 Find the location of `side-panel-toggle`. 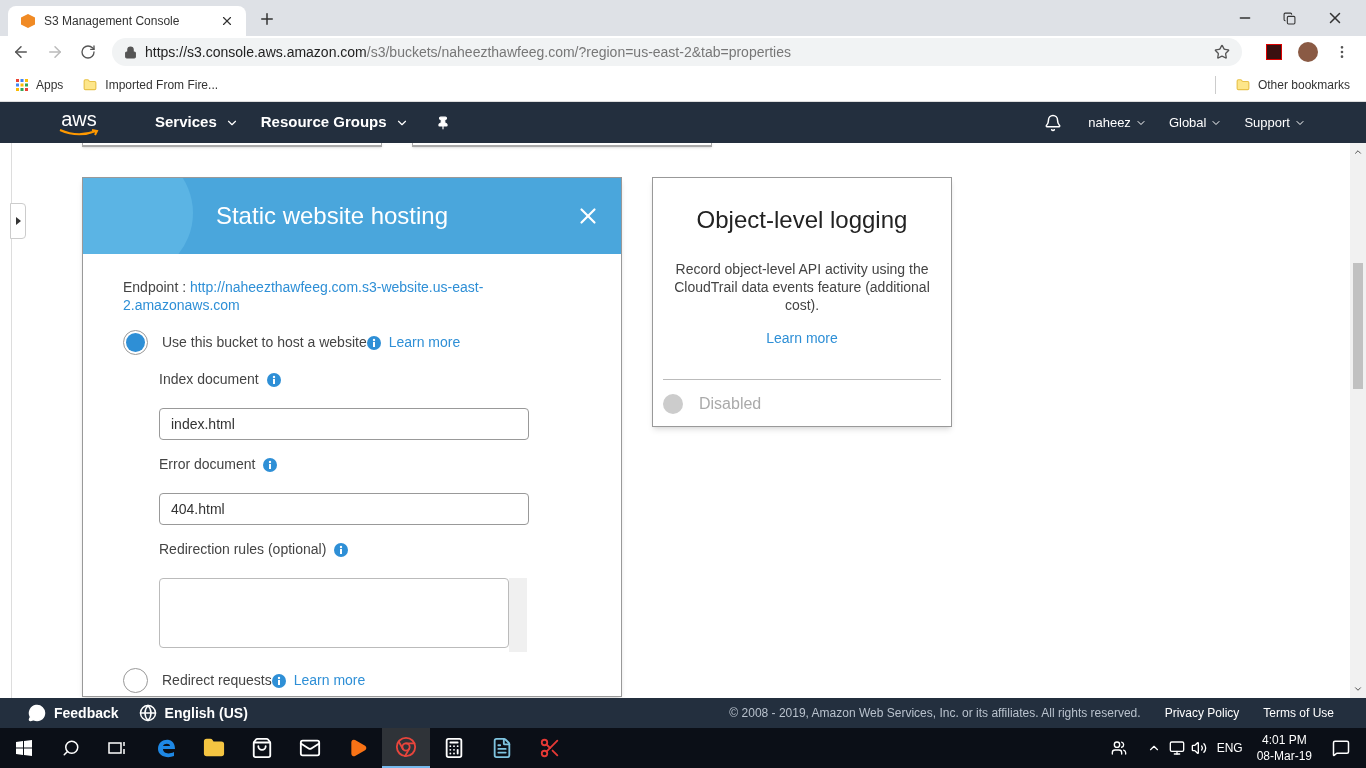

side-panel-toggle is located at coordinates (18, 221).